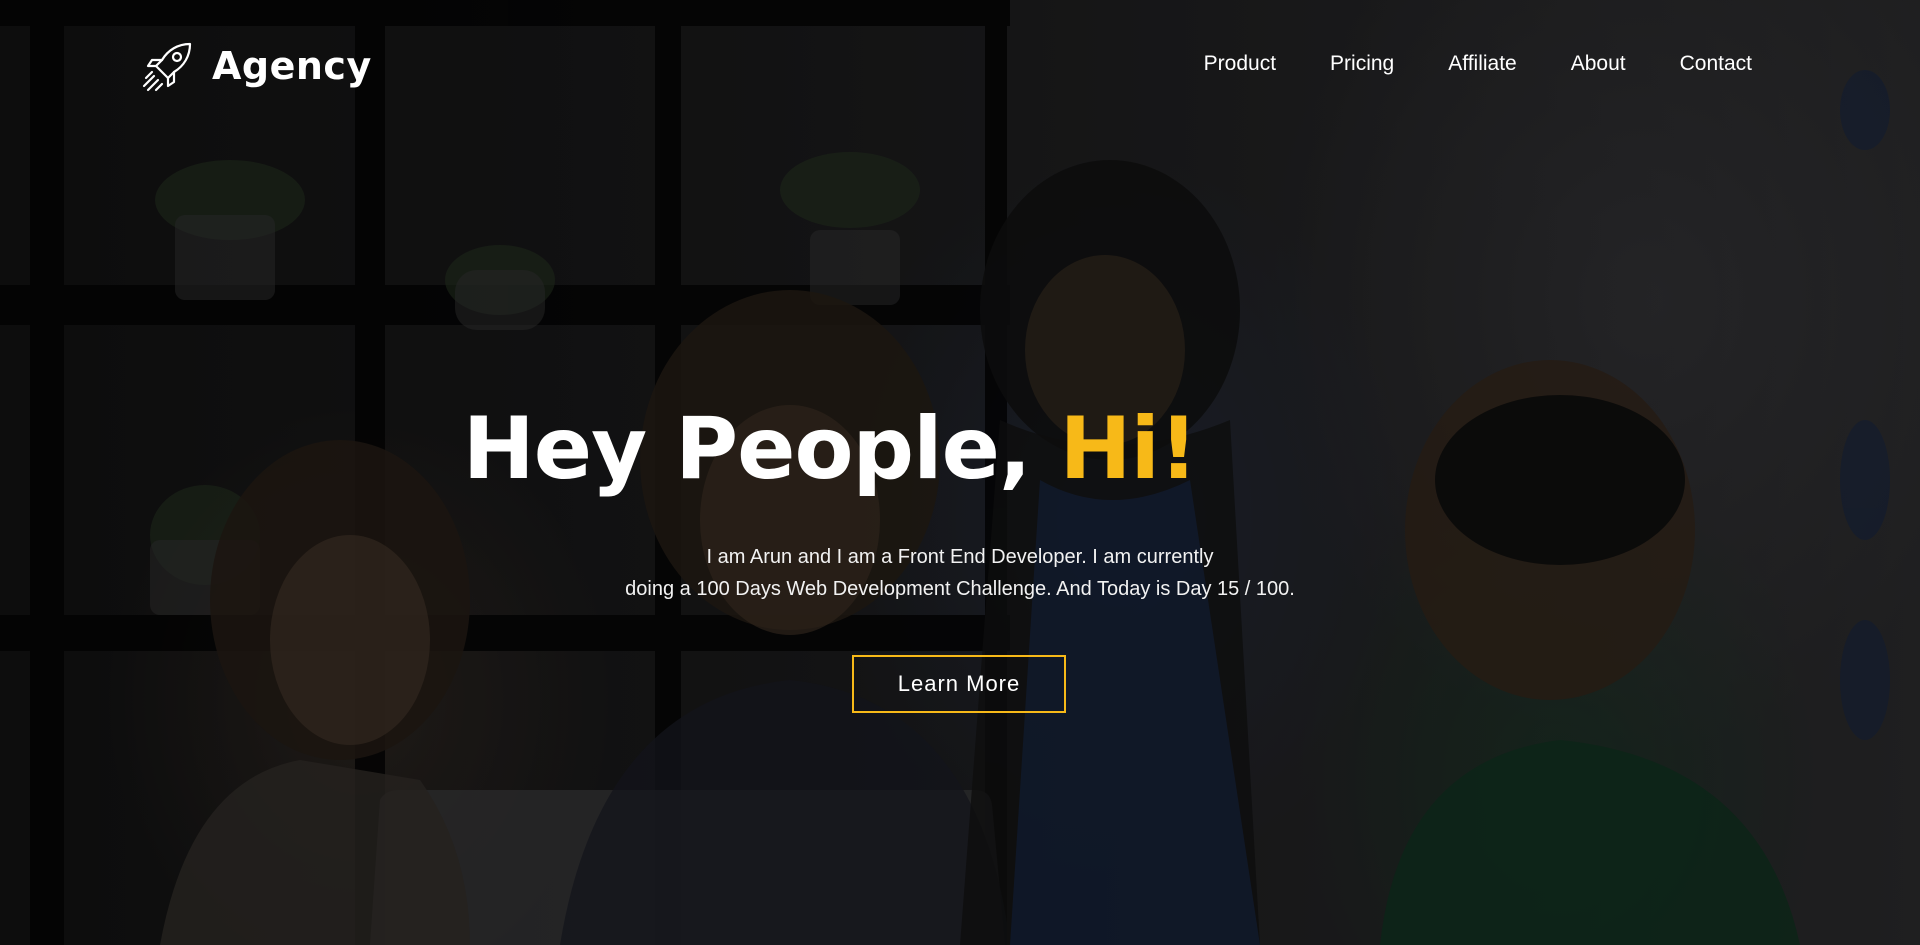 Image resolution: width=1920 pixels, height=945 pixels. What do you see at coordinates (761, 449) in the screenshot?
I see `headline-main: Hey People,` at bounding box center [761, 449].